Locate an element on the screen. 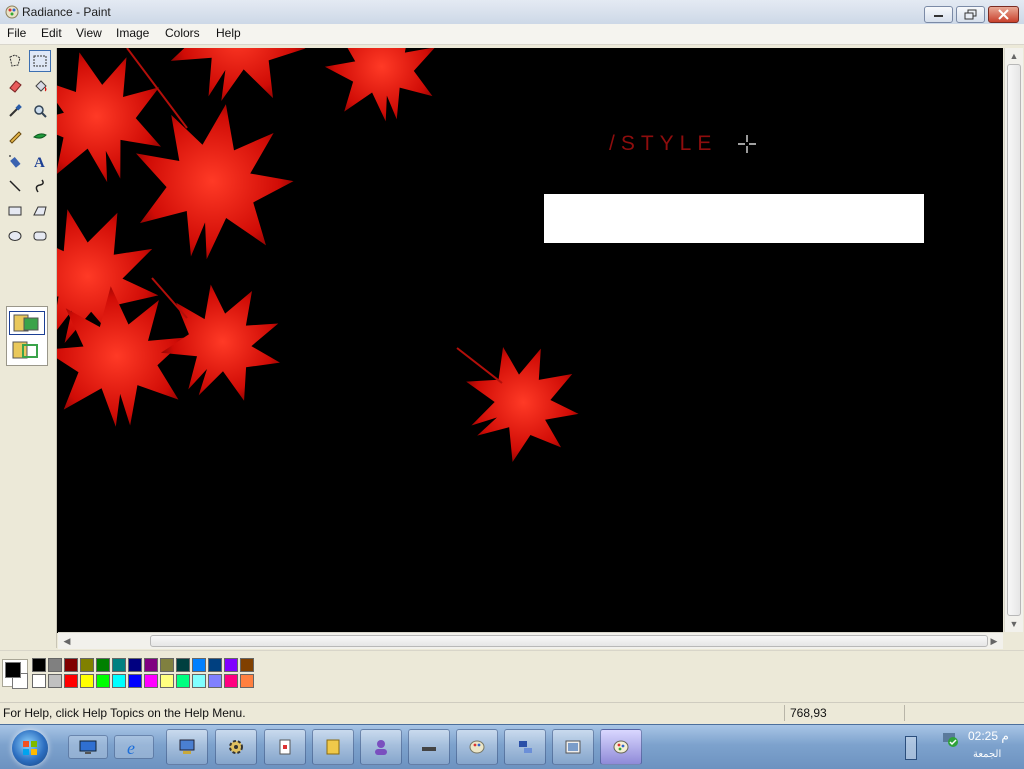 The image size is (1024, 769). menu-view: View is located at coordinates (89, 33).